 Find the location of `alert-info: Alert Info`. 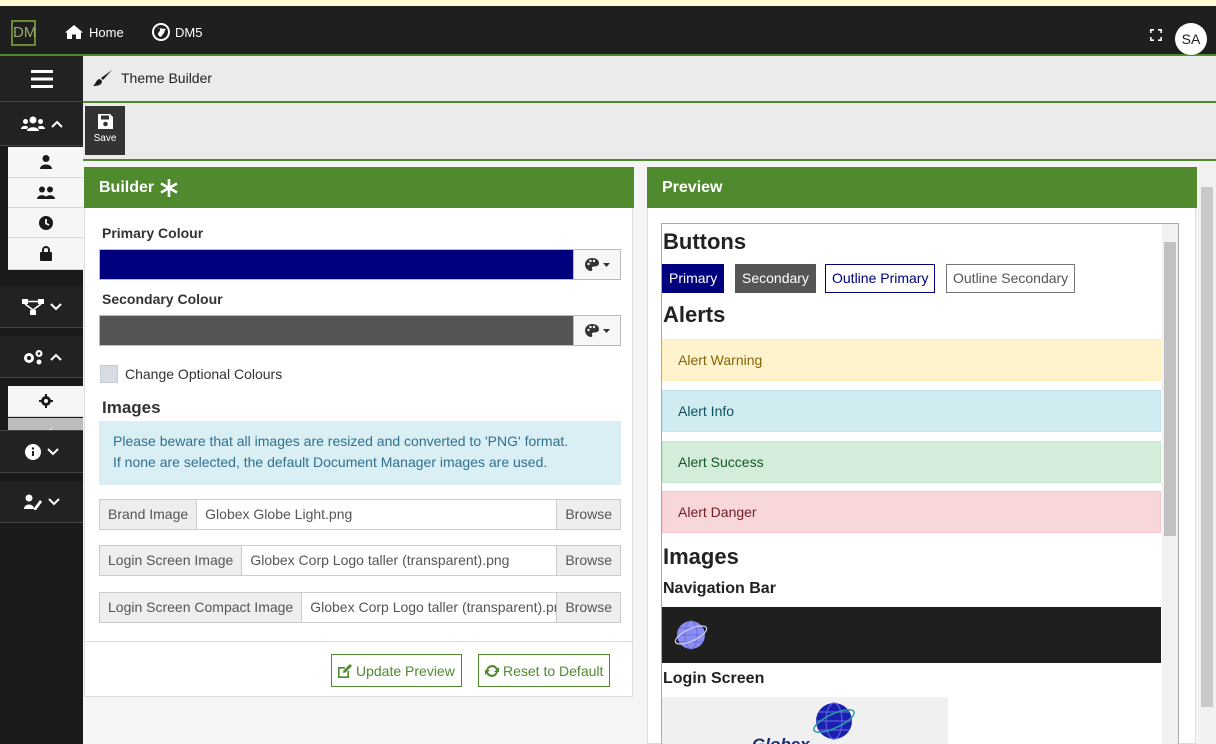

alert-info: Alert Info is located at coordinates (911, 411).